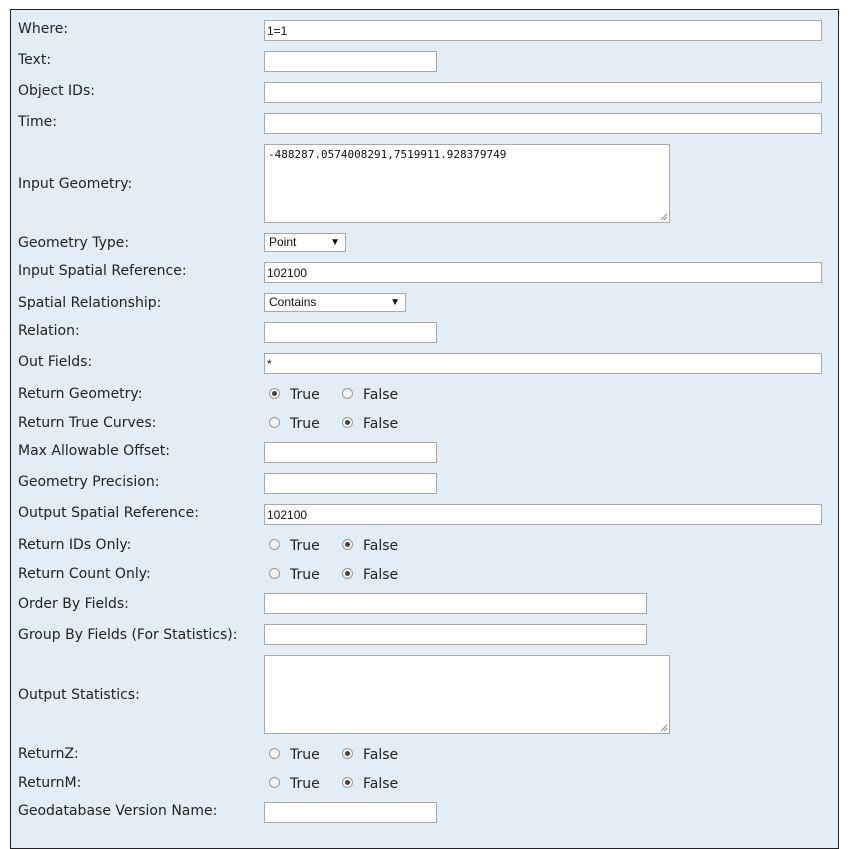 This screenshot has width=851, height=849. I want to click on return-z-false-radio, so click(347, 753).